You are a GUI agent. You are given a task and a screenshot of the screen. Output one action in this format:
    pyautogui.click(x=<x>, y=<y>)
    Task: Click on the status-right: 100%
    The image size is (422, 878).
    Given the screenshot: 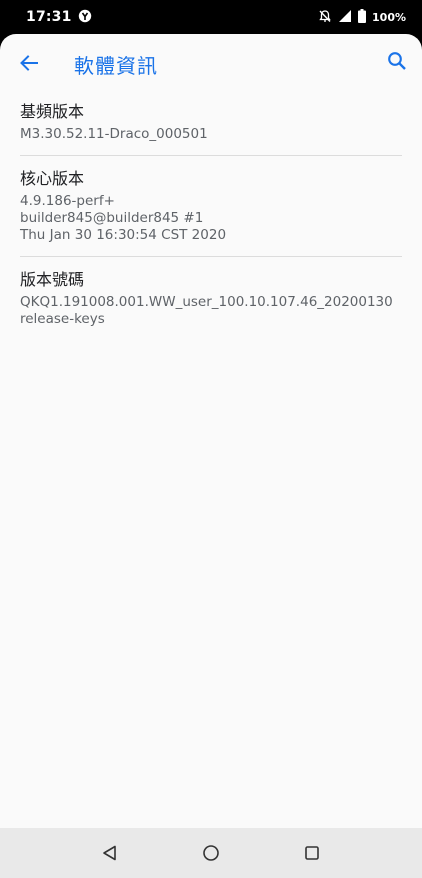 What is the action you would take?
    pyautogui.click(x=362, y=17)
    